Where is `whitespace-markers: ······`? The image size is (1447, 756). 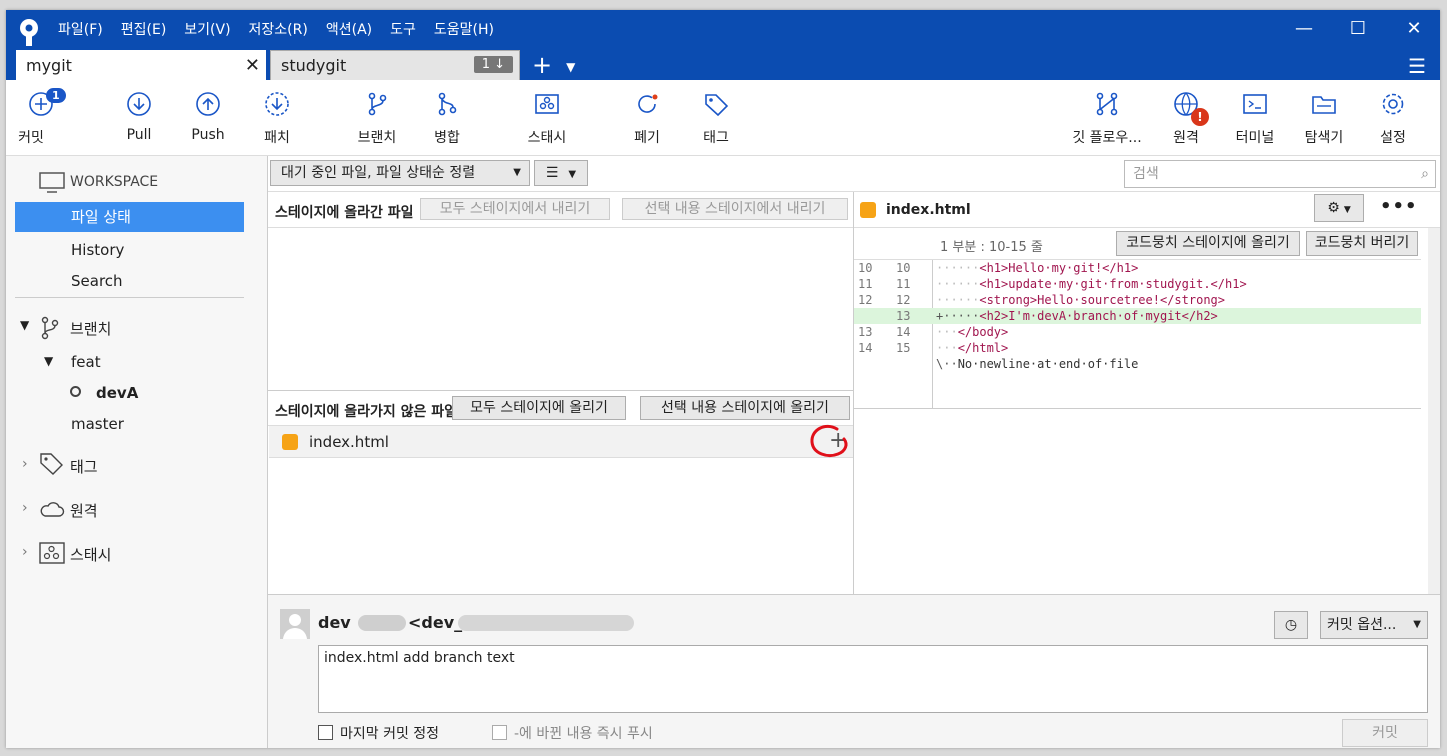
whitespace-markers: ······ is located at coordinates (958, 284).